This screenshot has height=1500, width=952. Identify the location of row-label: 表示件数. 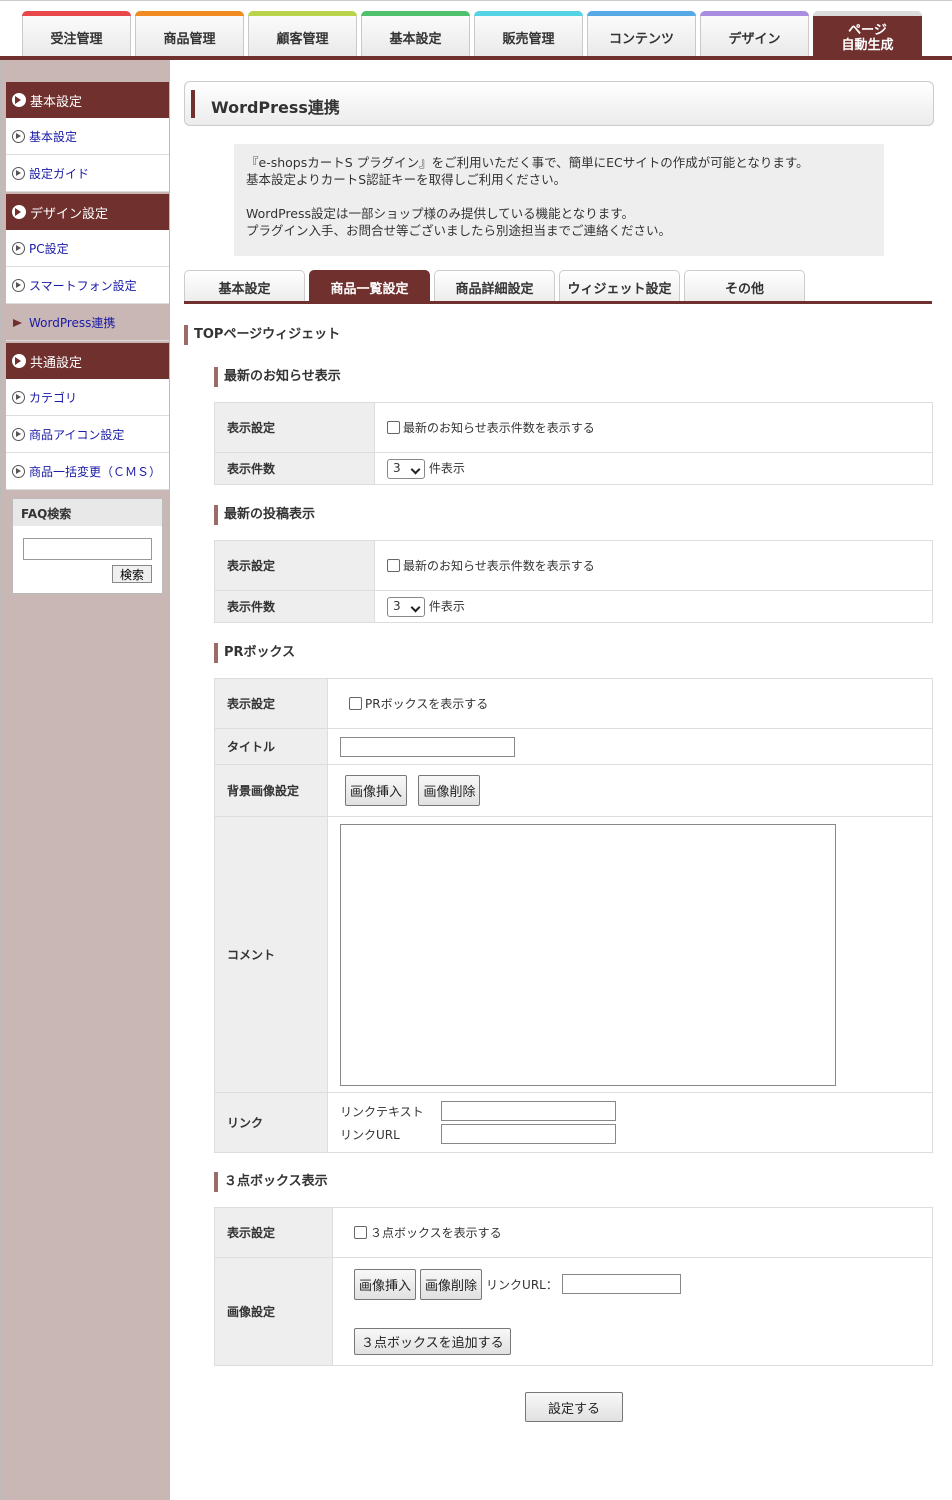
(294, 606).